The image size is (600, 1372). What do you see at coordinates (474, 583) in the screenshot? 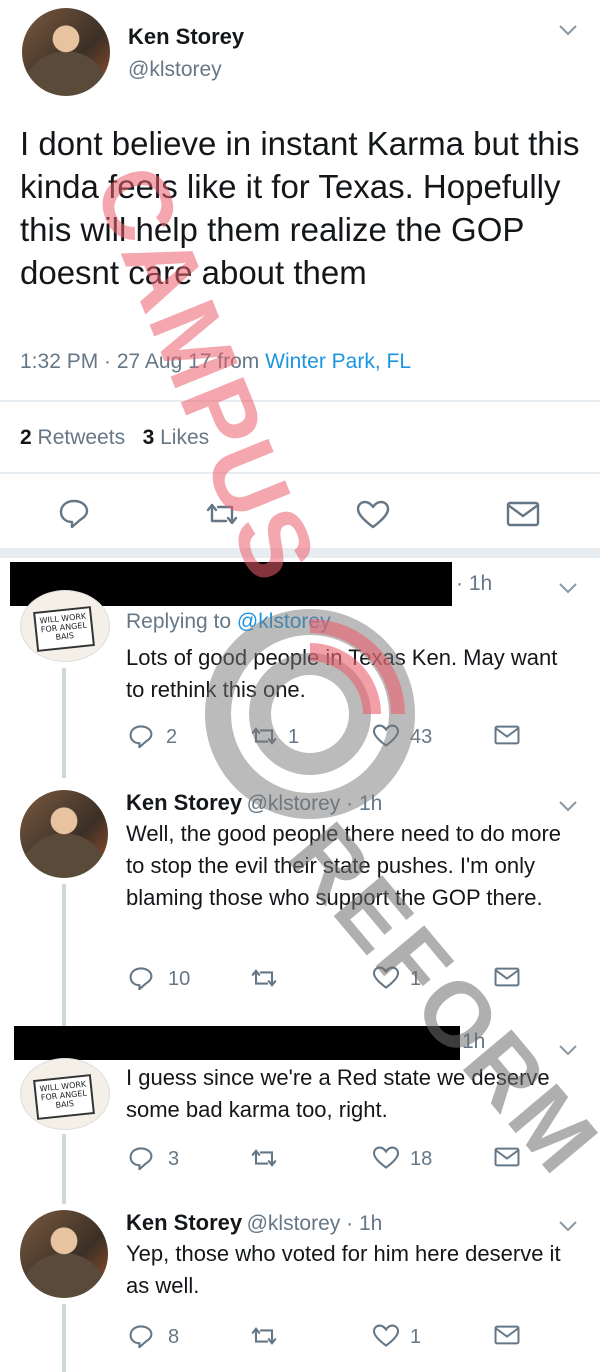
I see `reply-time: · 1h` at bounding box center [474, 583].